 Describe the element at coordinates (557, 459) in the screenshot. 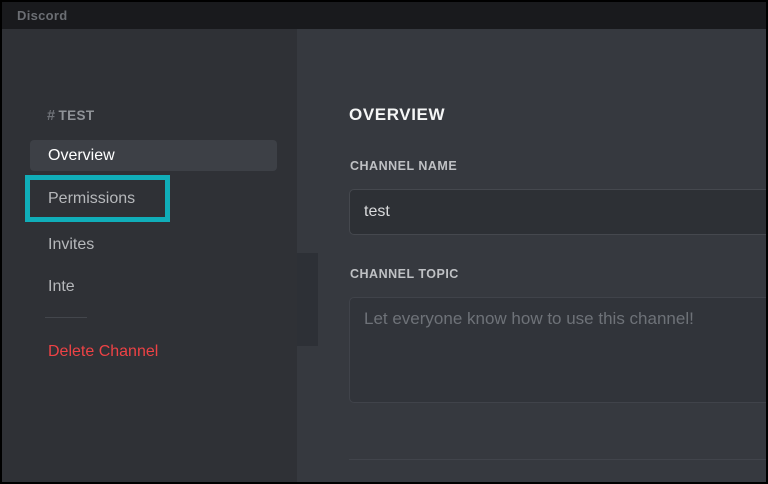

I see `section-divider` at that location.